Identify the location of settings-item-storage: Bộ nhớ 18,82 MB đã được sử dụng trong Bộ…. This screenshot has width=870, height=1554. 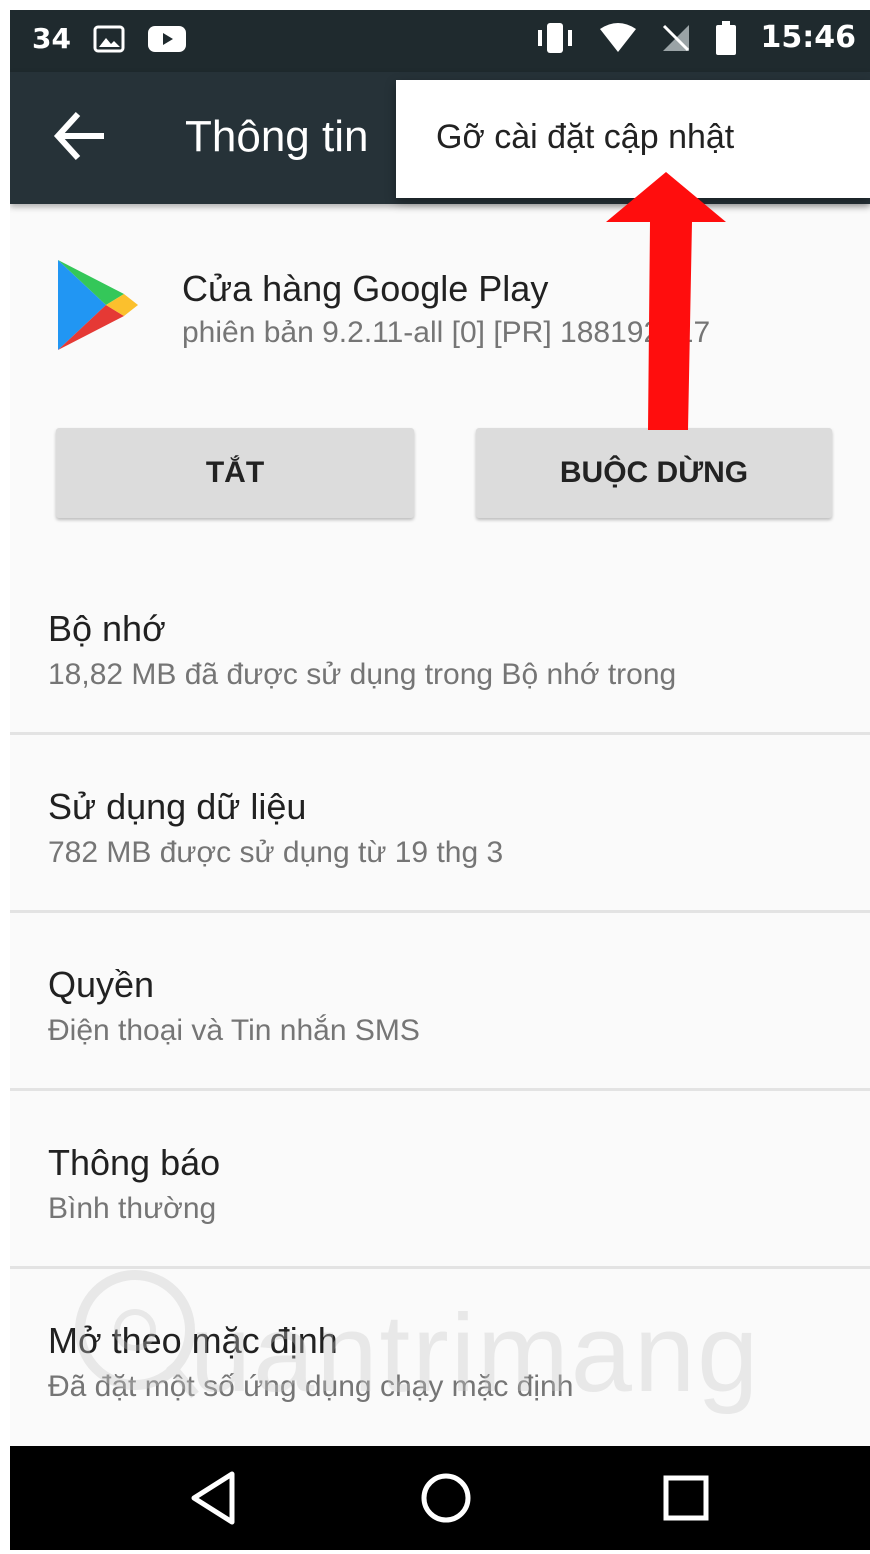
(440, 666).